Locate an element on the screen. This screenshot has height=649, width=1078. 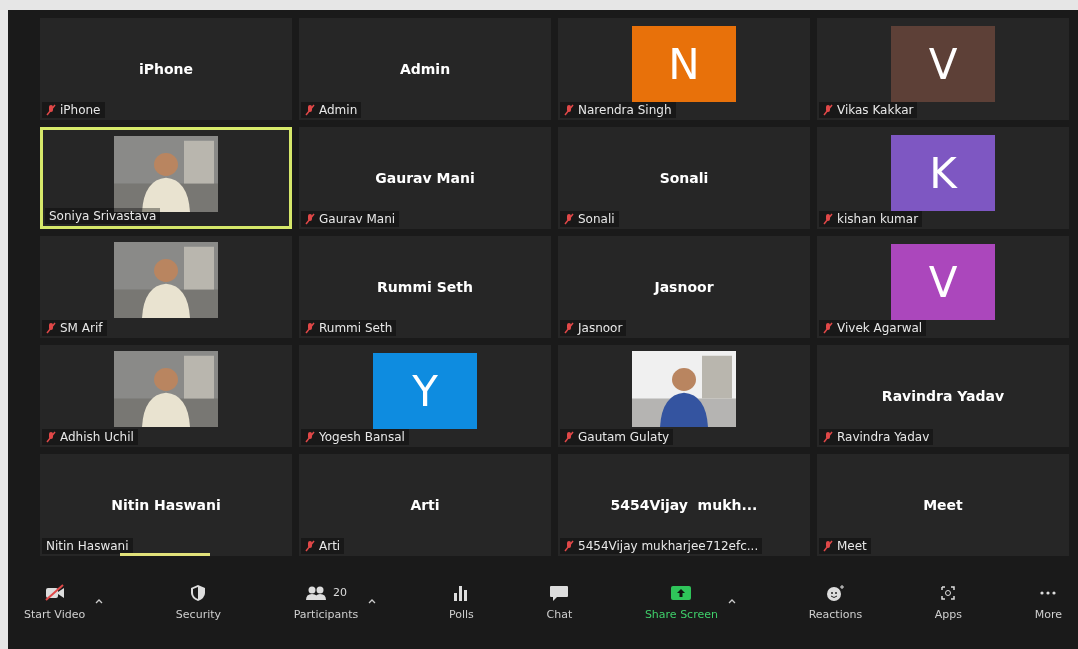
video-tile: Nitin Haswani Nitin Haswani is located at coordinates (166, 505).